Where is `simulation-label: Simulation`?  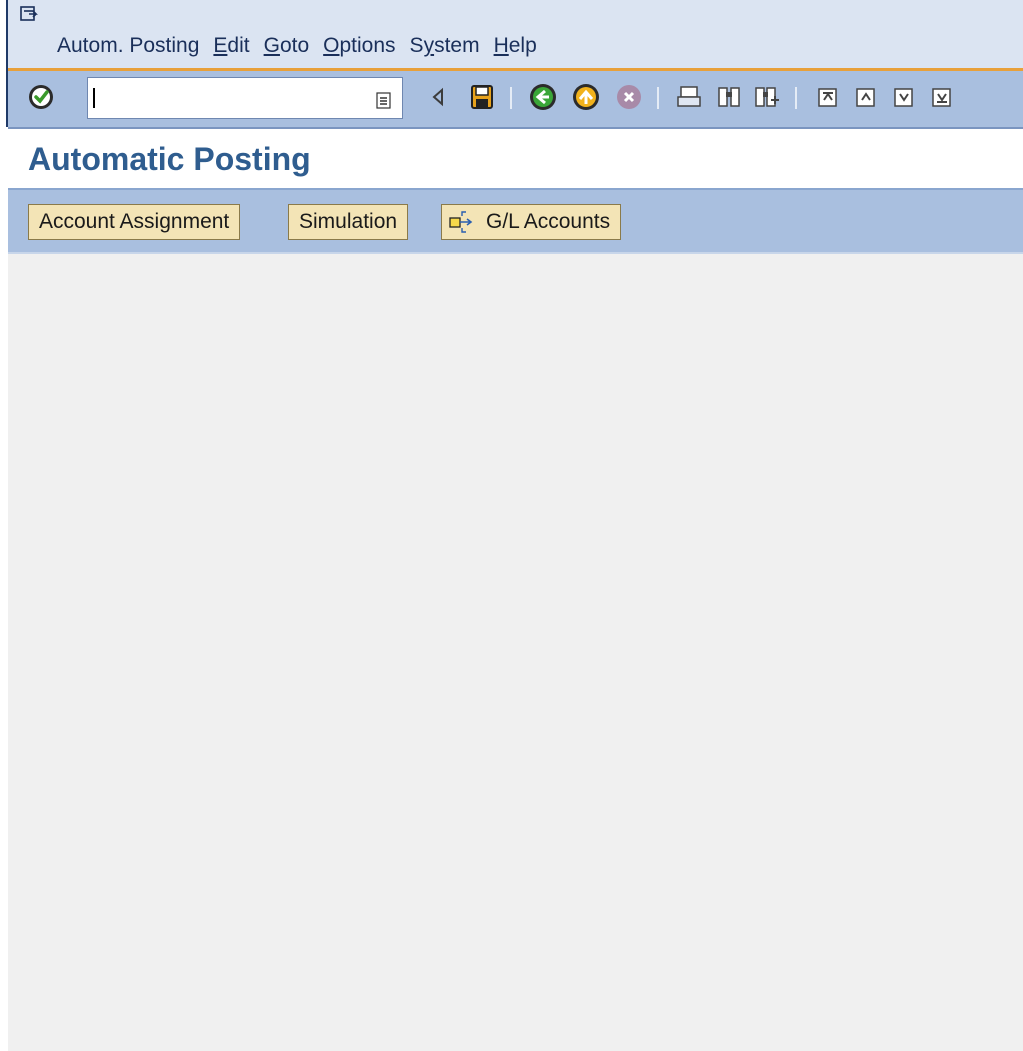
simulation-label: Simulation is located at coordinates (348, 221).